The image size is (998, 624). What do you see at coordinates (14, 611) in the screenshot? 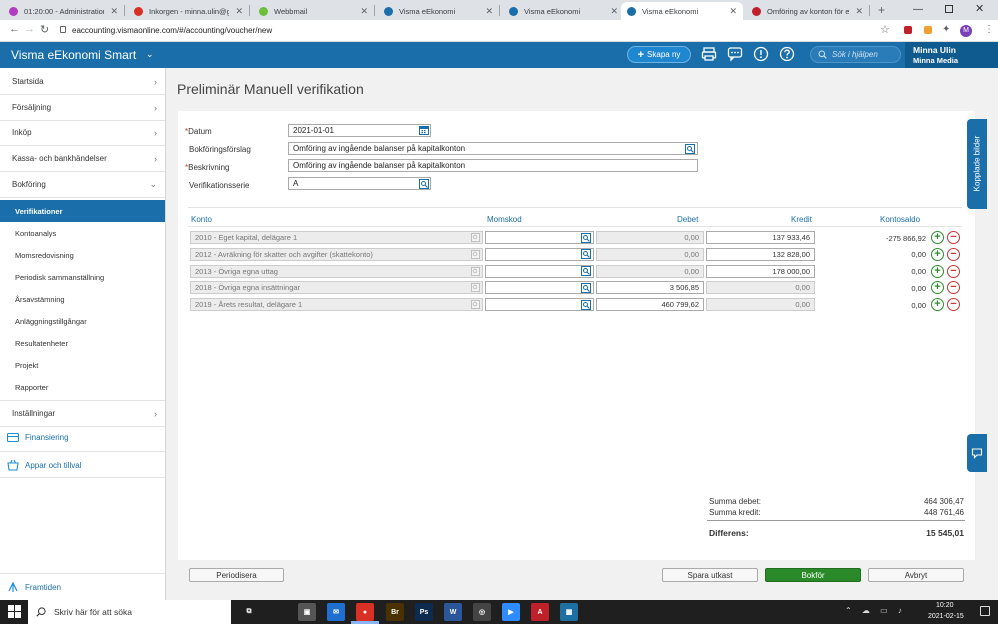
I see `windows-start-icon` at bounding box center [14, 611].